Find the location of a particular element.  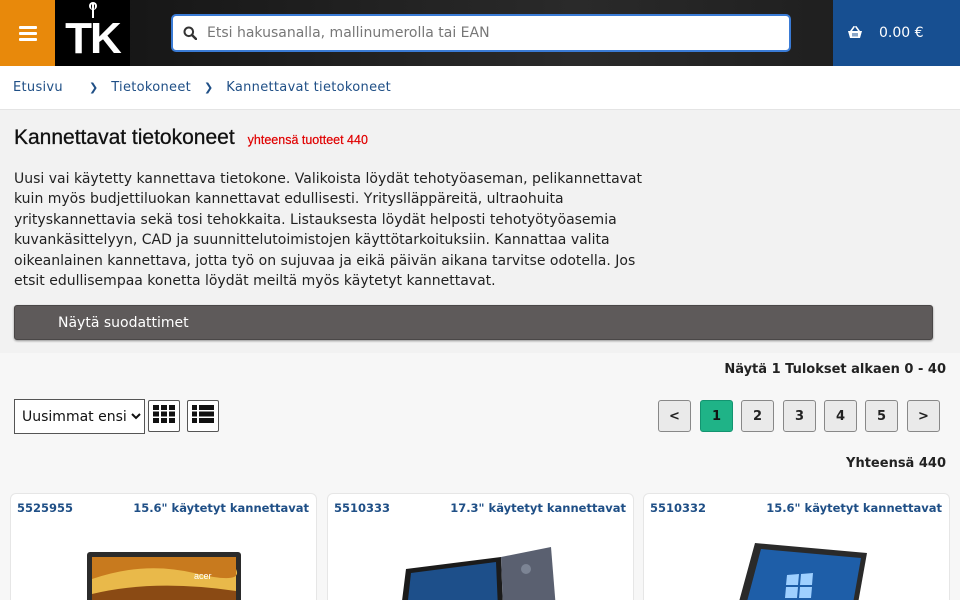

site-logo: TK is located at coordinates (92, 33).